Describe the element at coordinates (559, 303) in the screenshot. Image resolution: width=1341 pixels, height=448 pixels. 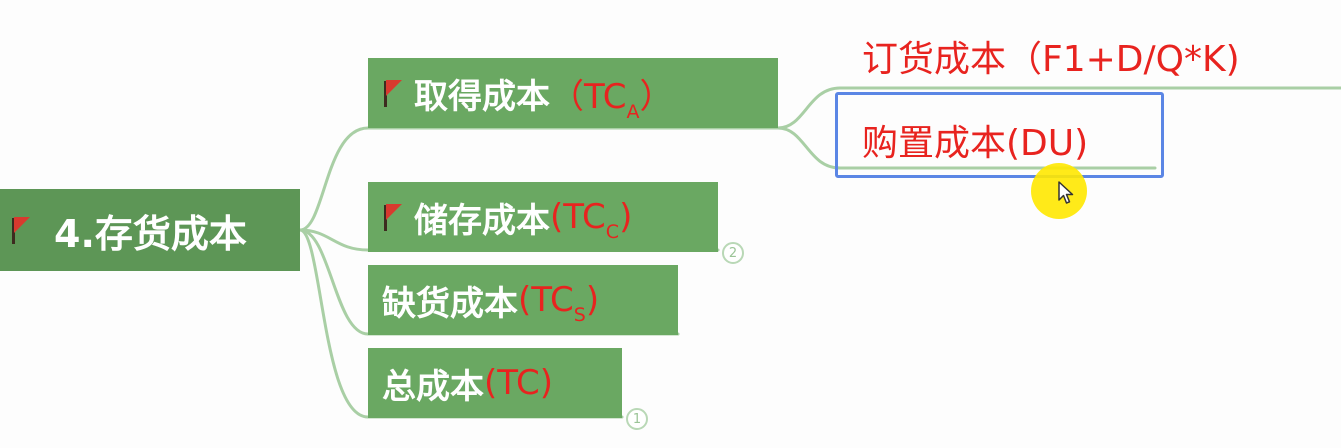
I see `branch-suffix: (TCS)` at that location.